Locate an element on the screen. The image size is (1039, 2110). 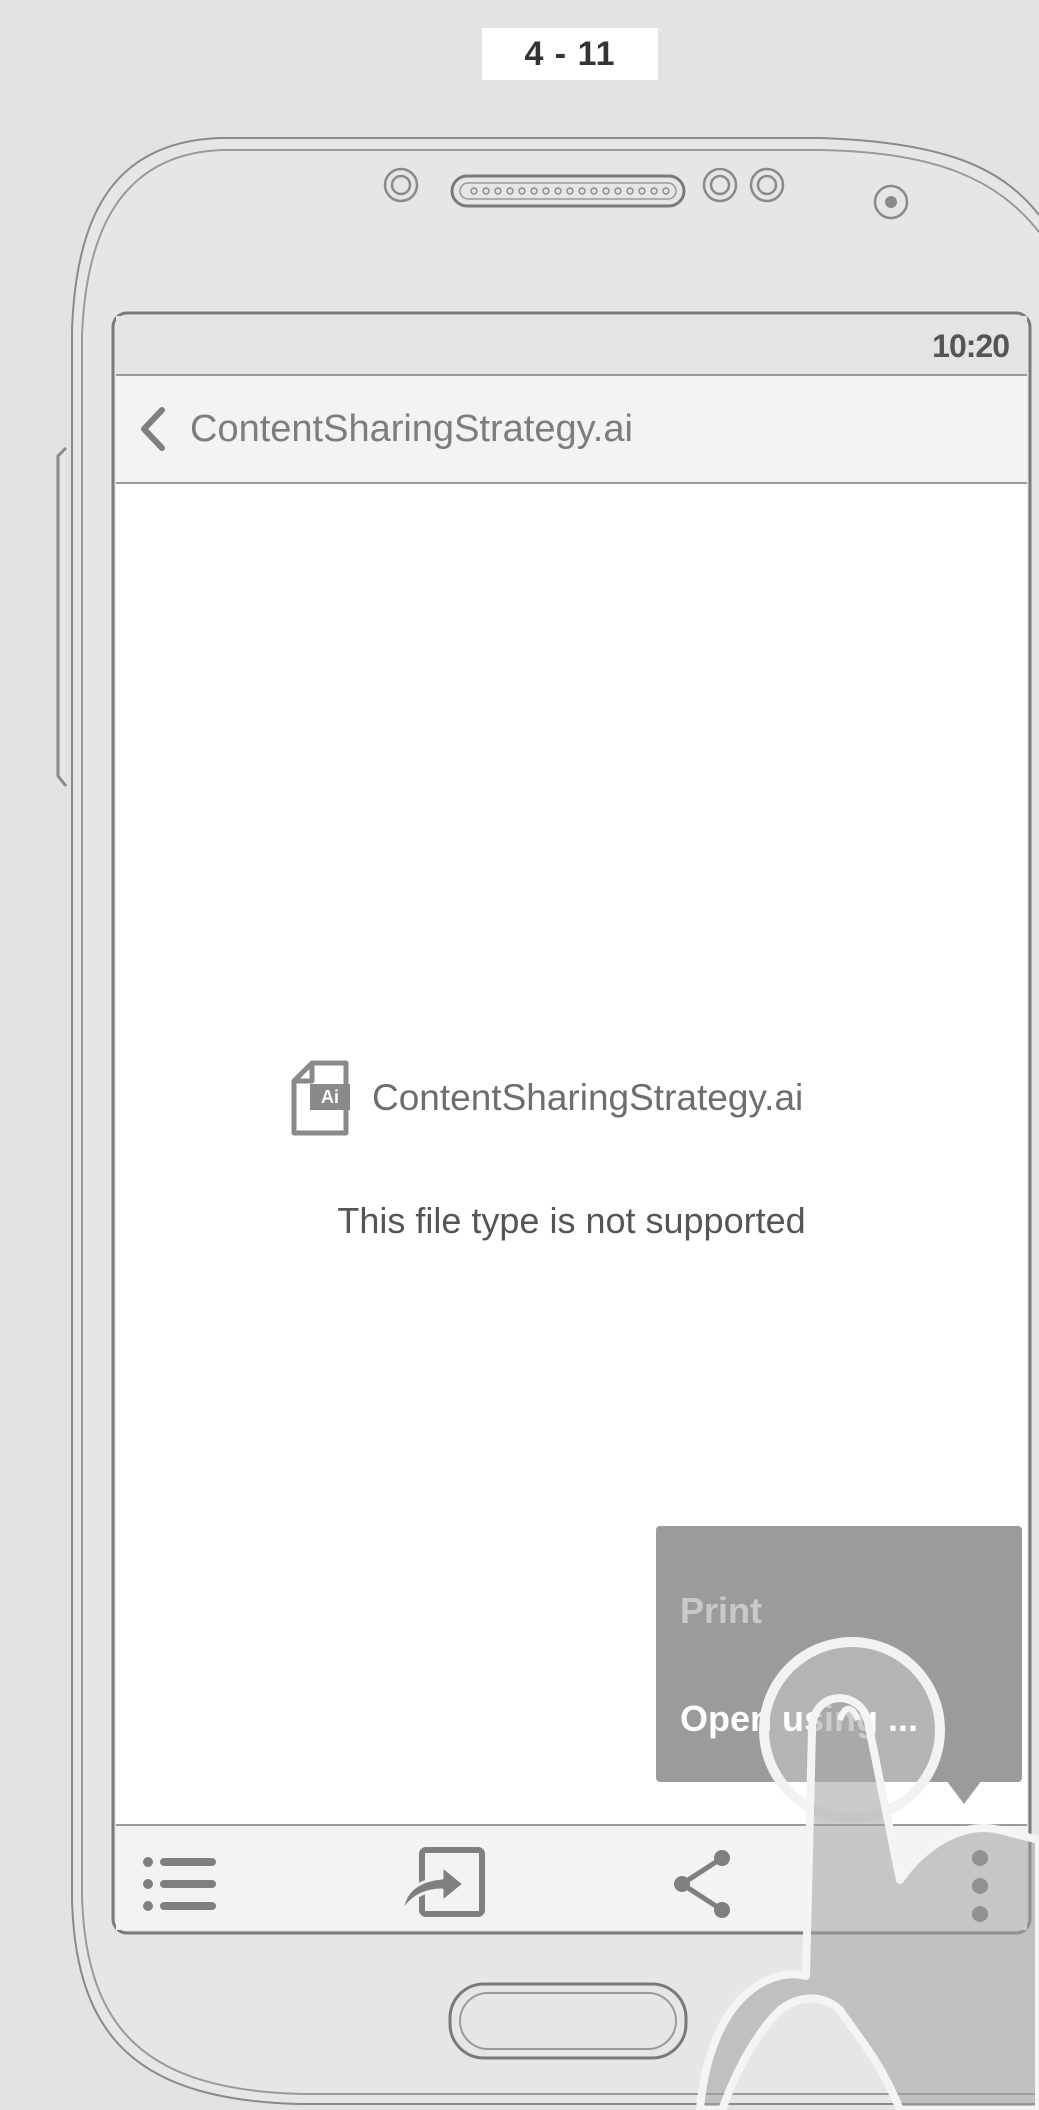
menu-item-print: Print is located at coordinates (721, 1611).